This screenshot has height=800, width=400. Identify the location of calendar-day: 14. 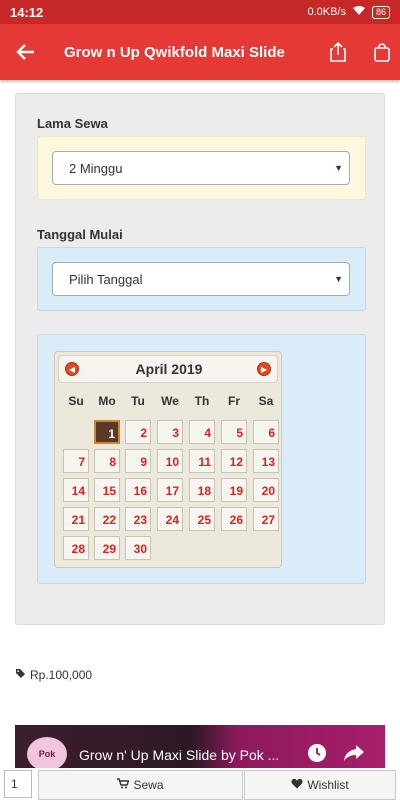
(76, 490).